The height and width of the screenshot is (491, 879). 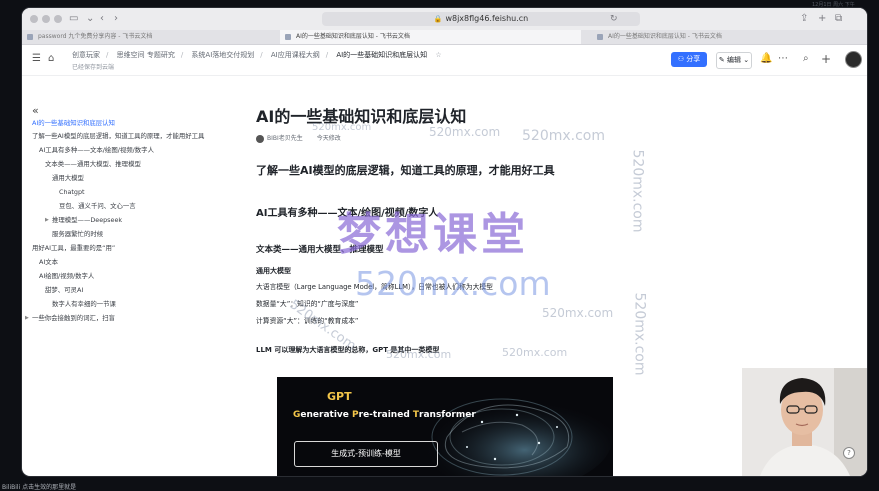 I want to click on edit-label: 编辑, so click(x=734, y=60).